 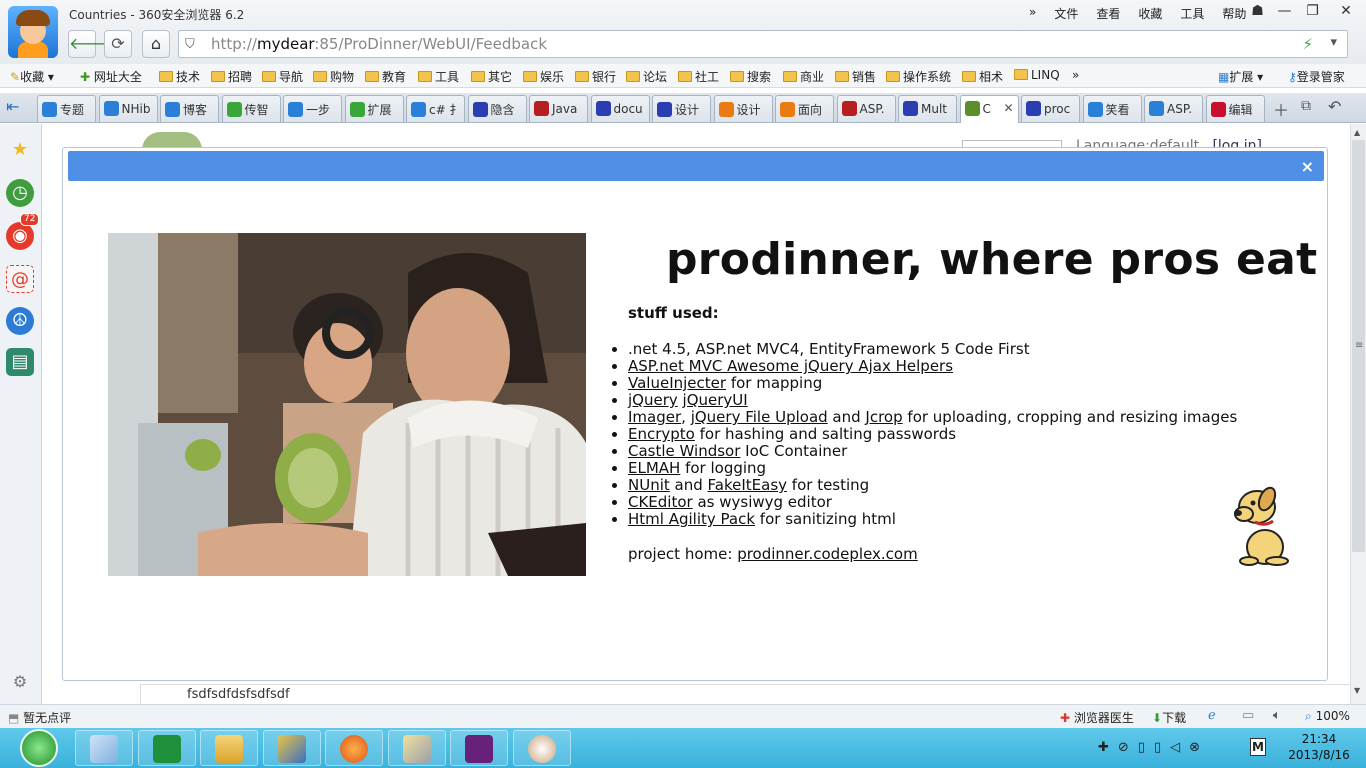 What do you see at coordinates (435, 108) in the screenshot?
I see `tab-6: c# 扌` at bounding box center [435, 108].